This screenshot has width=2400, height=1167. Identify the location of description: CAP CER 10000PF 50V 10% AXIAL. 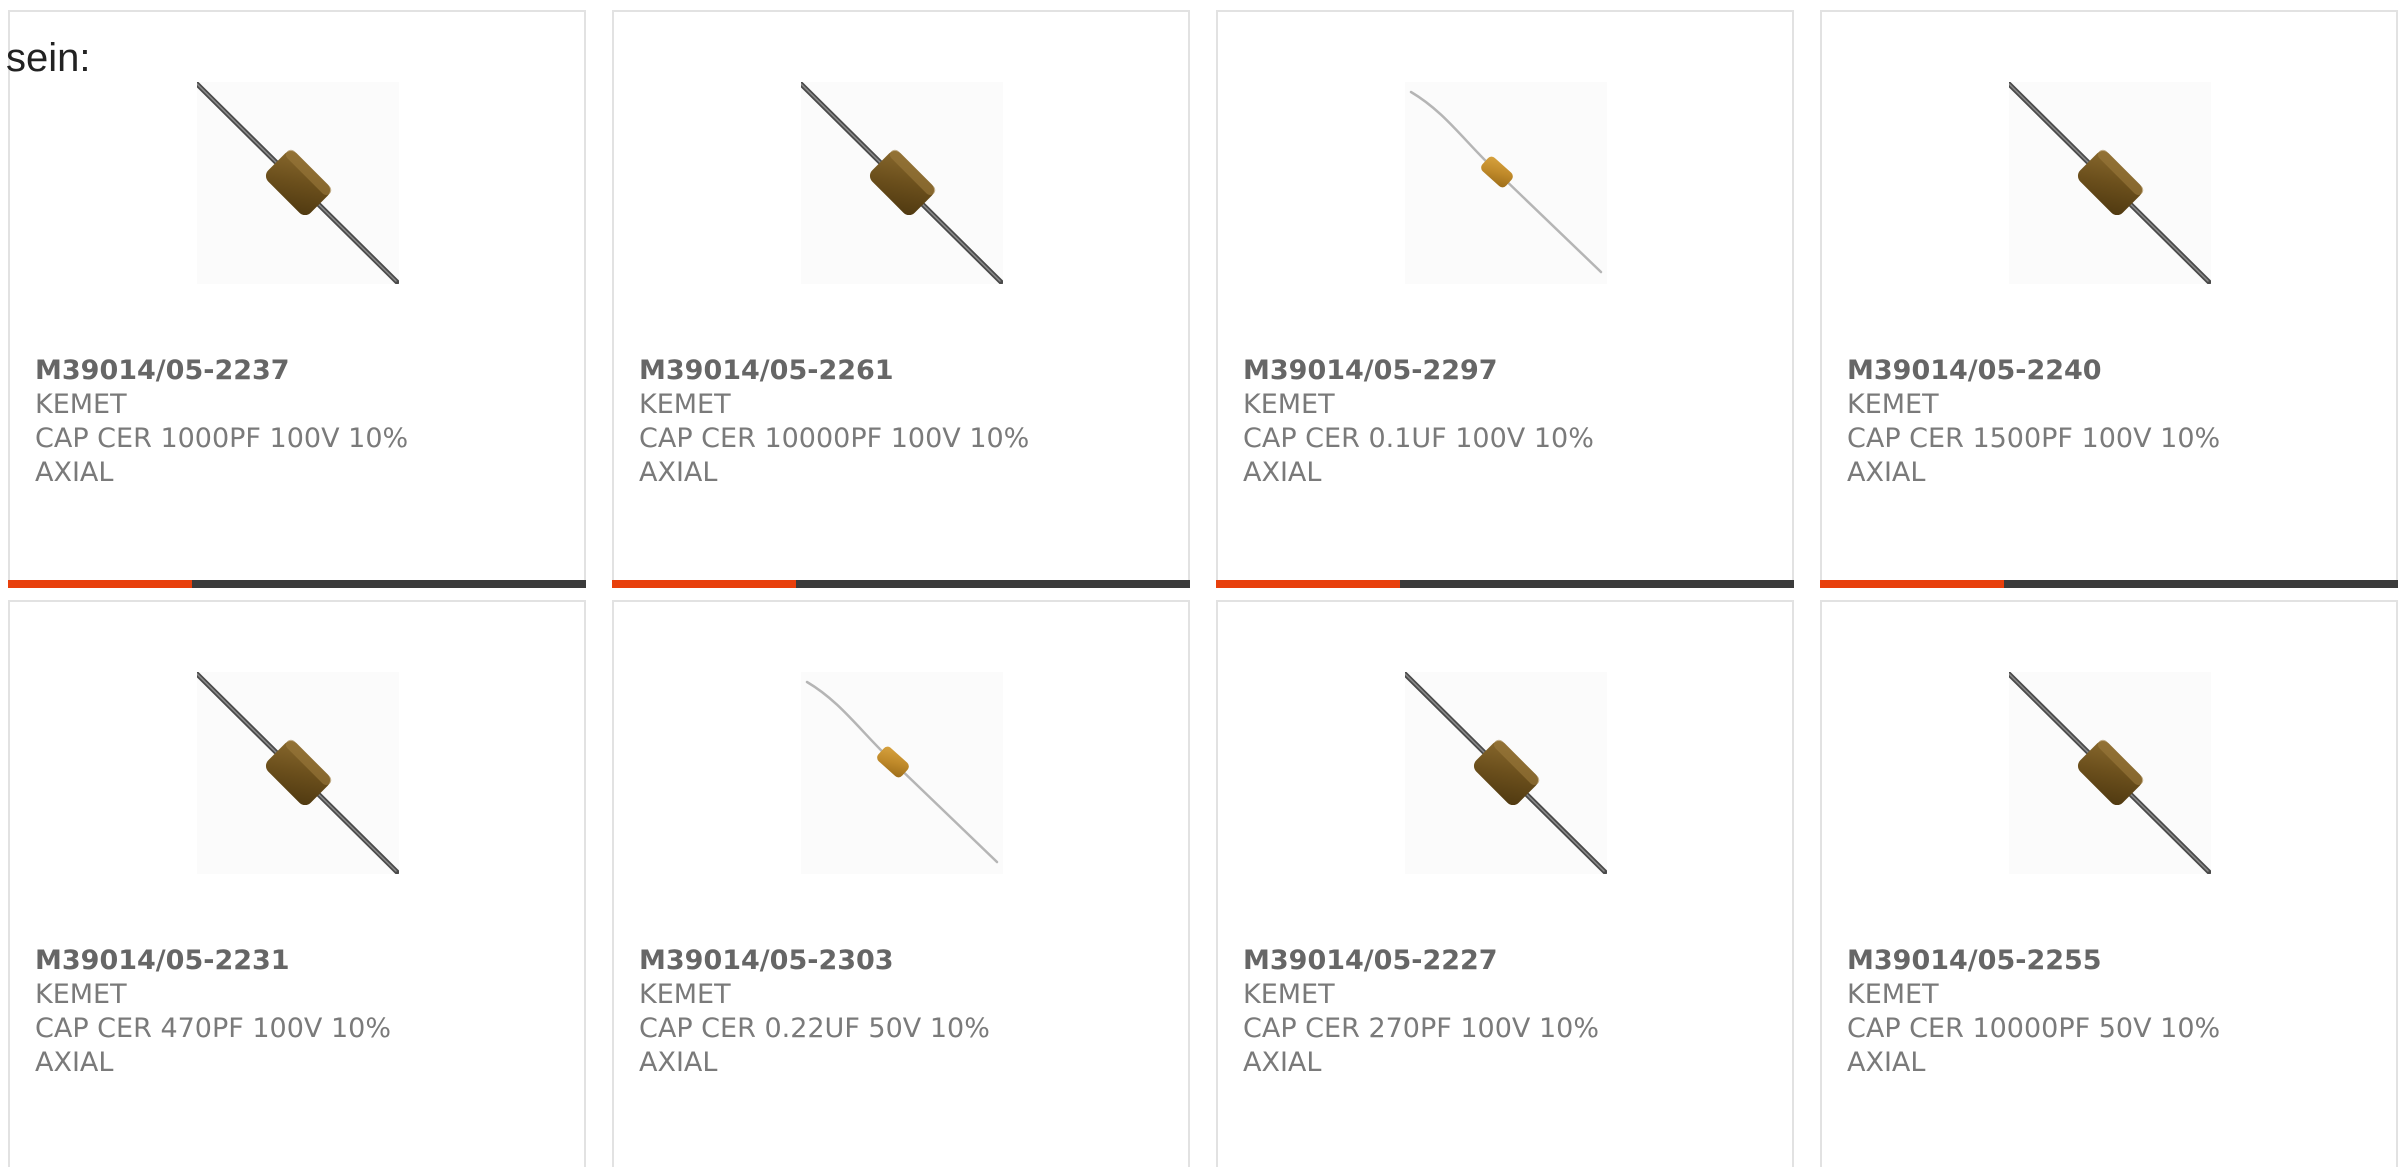
(2034, 1045).